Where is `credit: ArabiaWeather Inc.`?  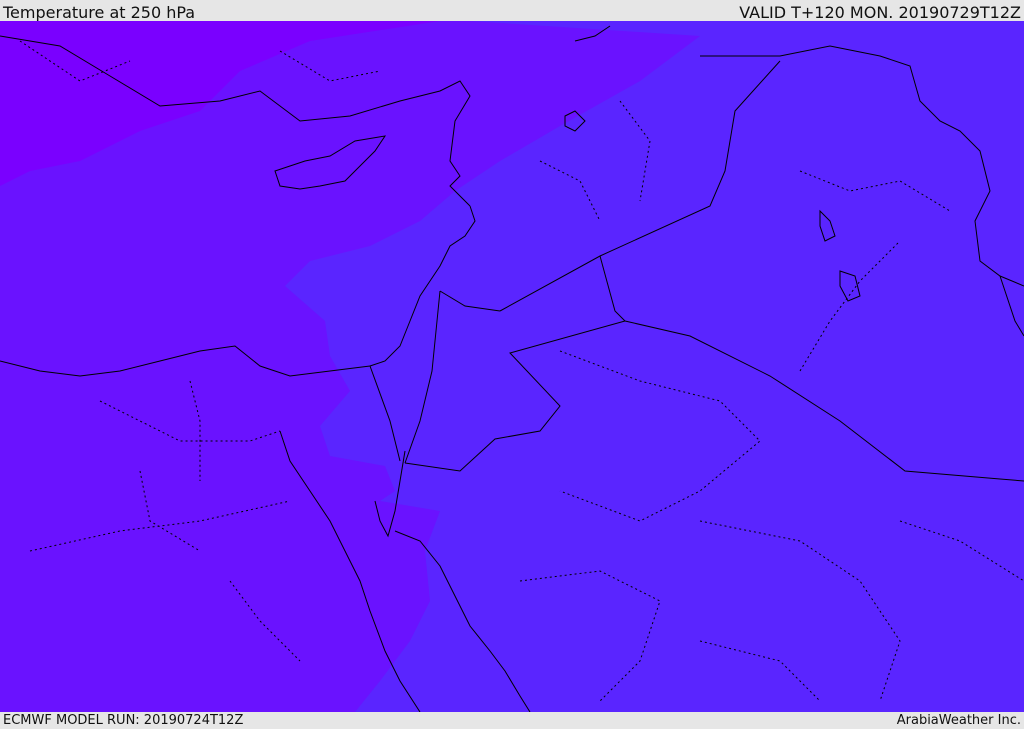
credit: ArabiaWeather Inc. is located at coordinates (958, 720).